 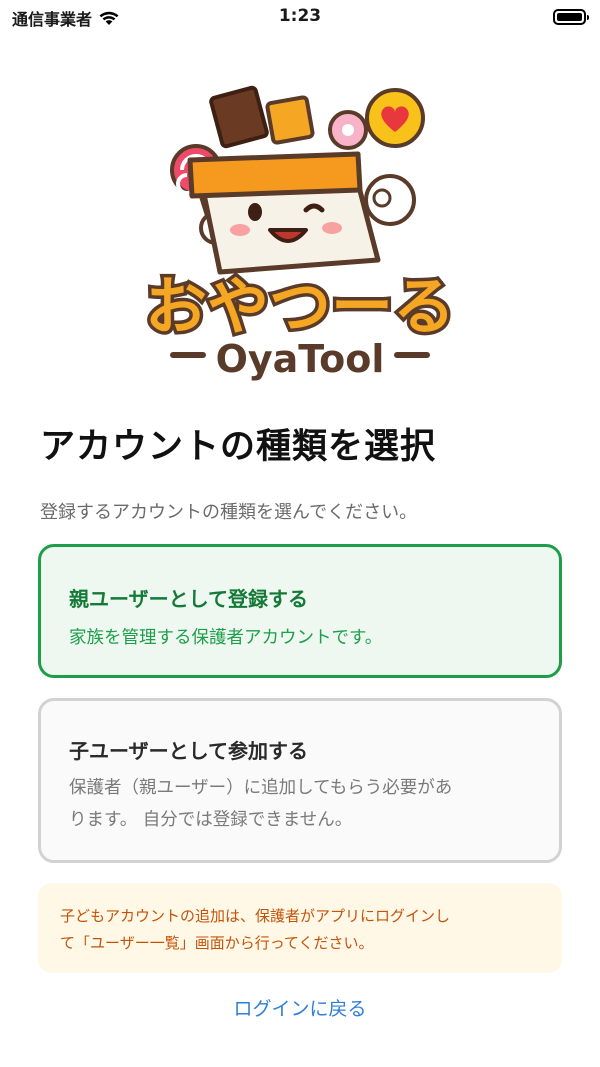 I want to click on status-bar: 通信事業者 1:23, so click(x=300, y=18).